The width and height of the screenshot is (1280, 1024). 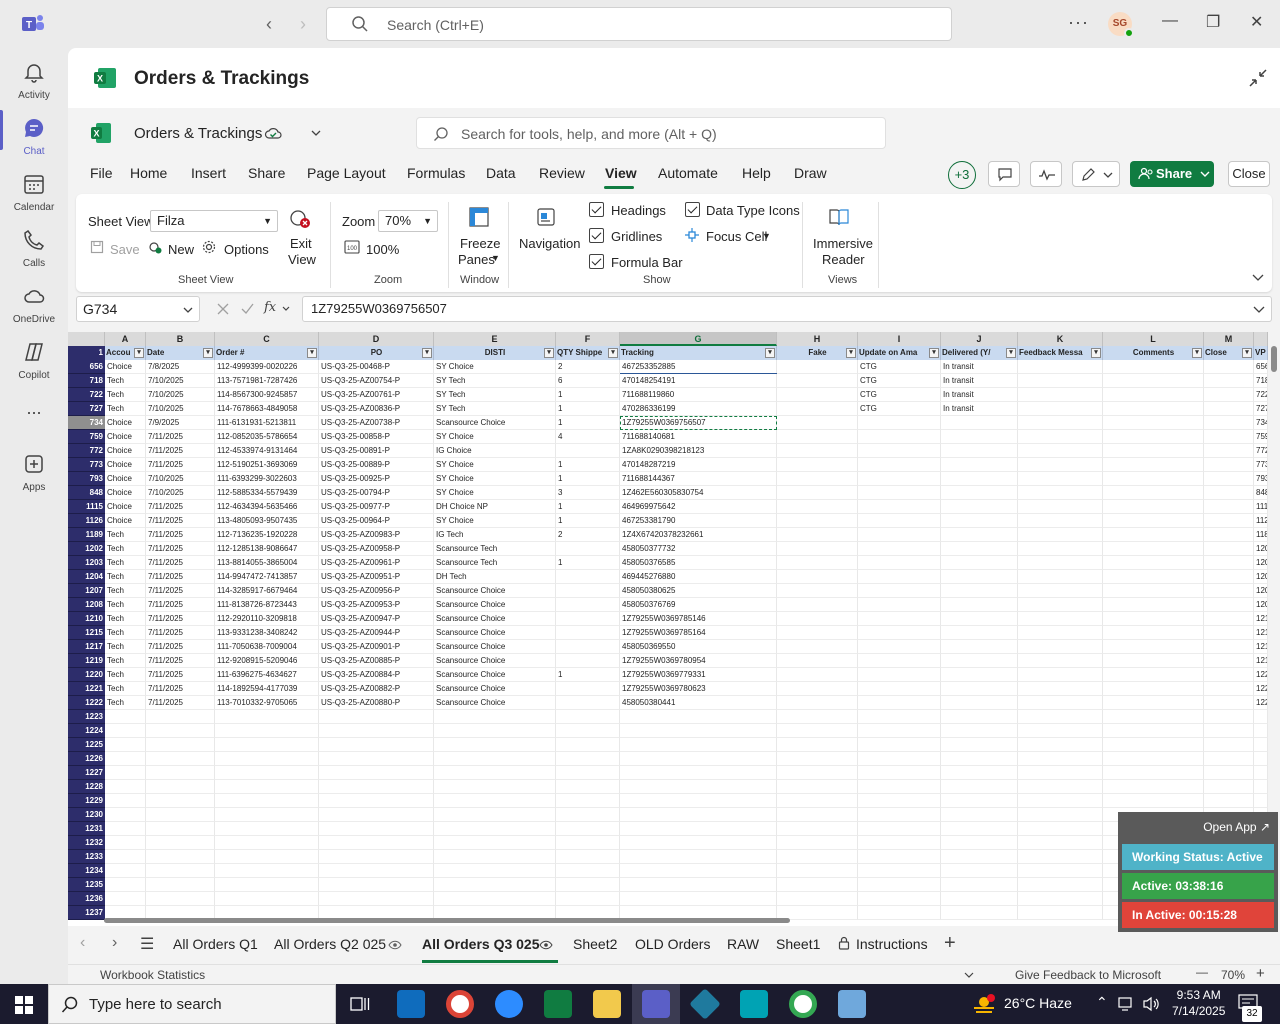 What do you see at coordinates (376, 395) in the screenshot?
I see `table-cell: US-Q3-25-AZ00761-P` at bounding box center [376, 395].